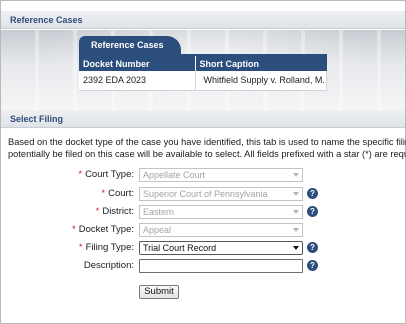  I want to click on description-row: Description: ?, so click(203, 267).